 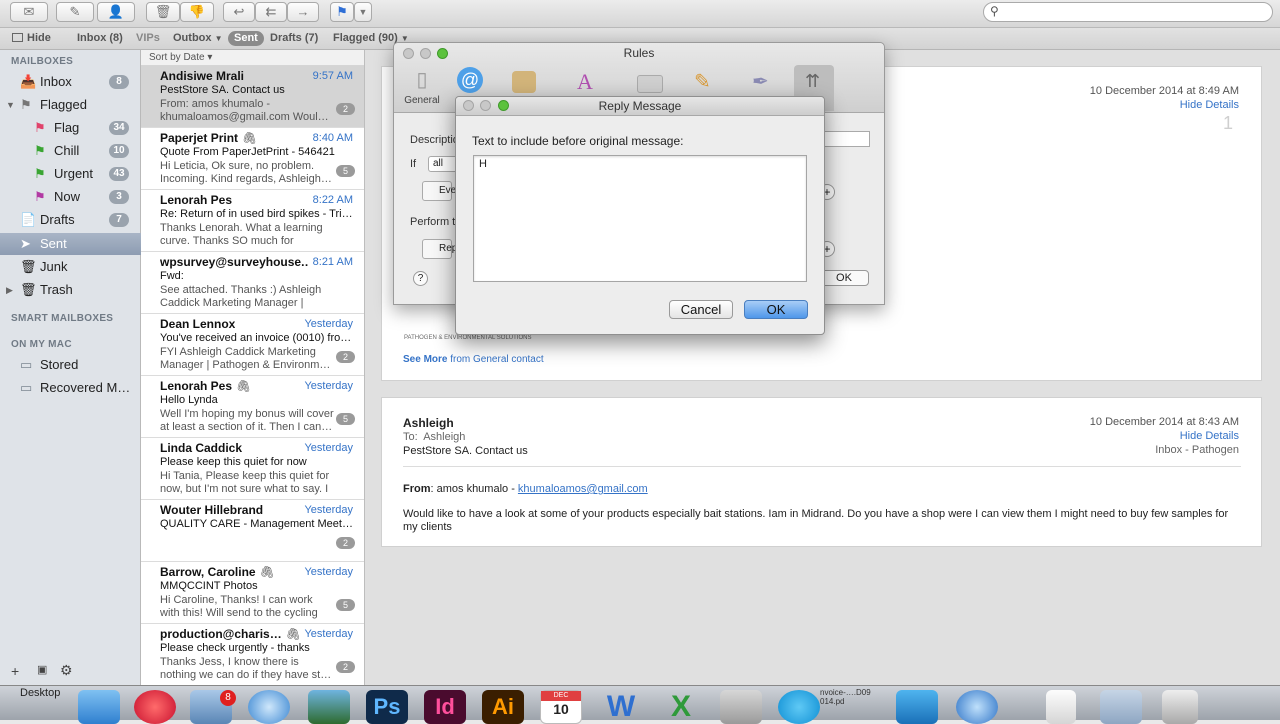 What do you see at coordinates (1197, 450) in the screenshot?
I see `mailbox-label: Inbox - Pathogen` at bounding box center [1197, 450].